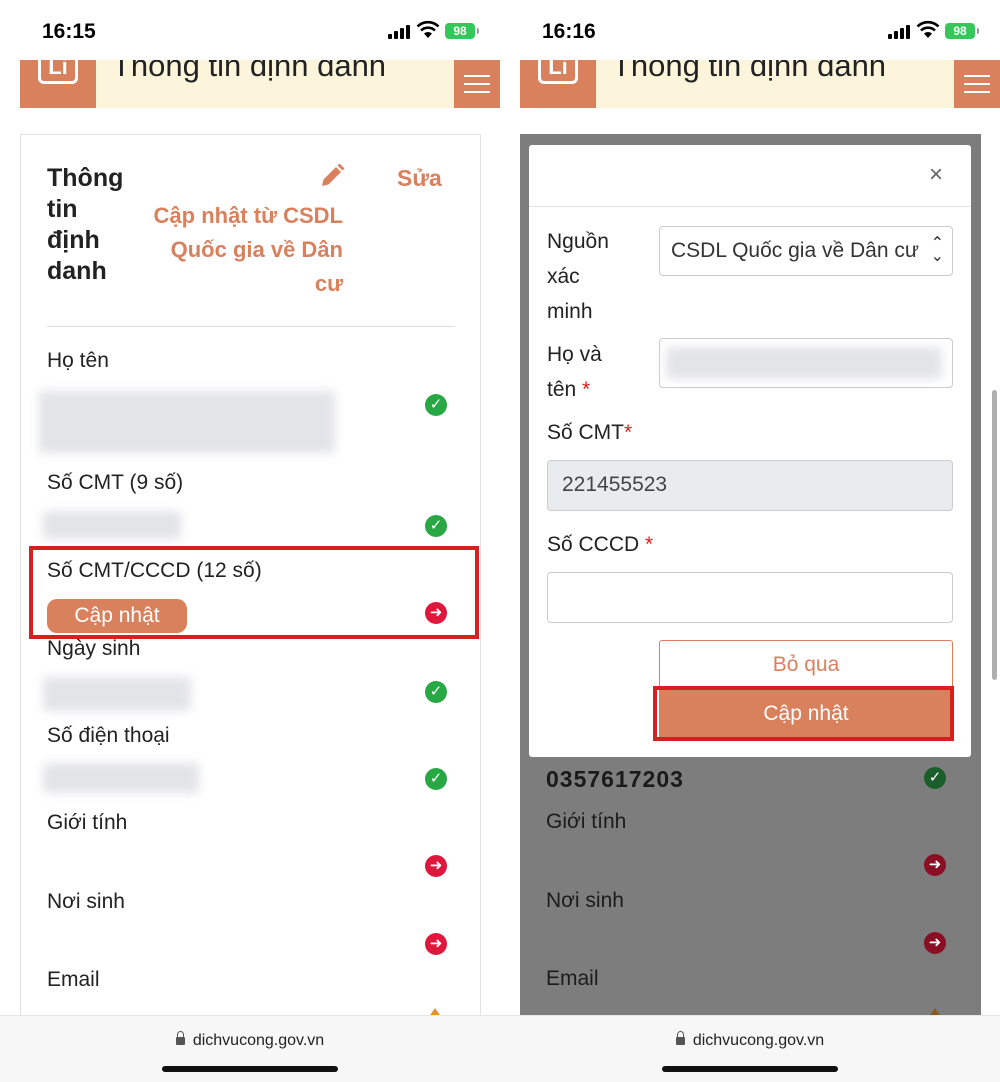 This screenshot has width=1000, height=1082. What do you see at coordinates (115, 482) in the screenshot?
I see `field-label-cmt9: Số CMT (9 số)` at bounding box center [115, 482].